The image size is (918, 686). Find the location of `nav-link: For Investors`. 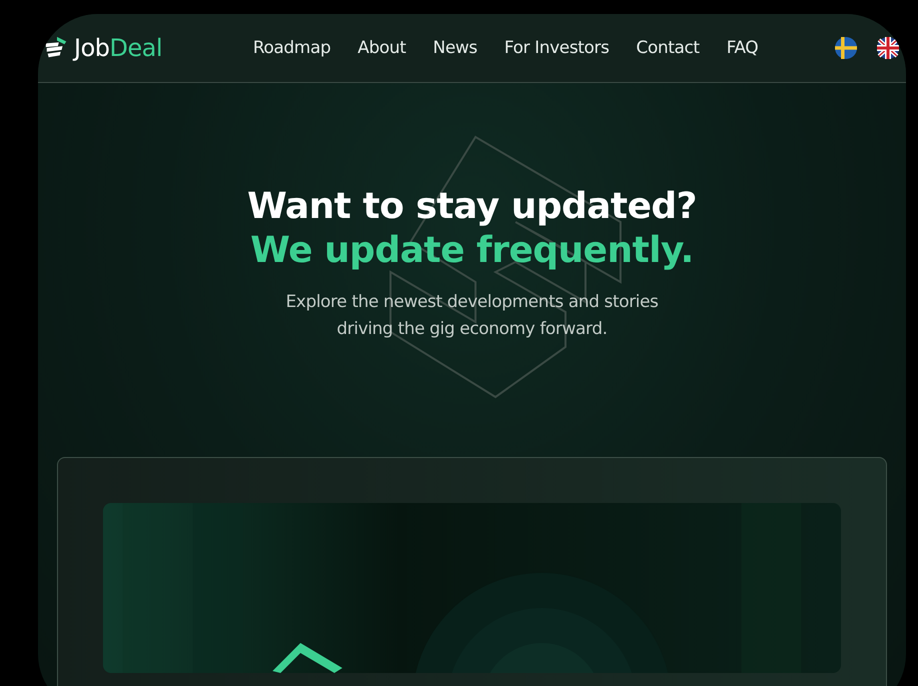

nav-link: For Investors is located at coordinates (557, 48).